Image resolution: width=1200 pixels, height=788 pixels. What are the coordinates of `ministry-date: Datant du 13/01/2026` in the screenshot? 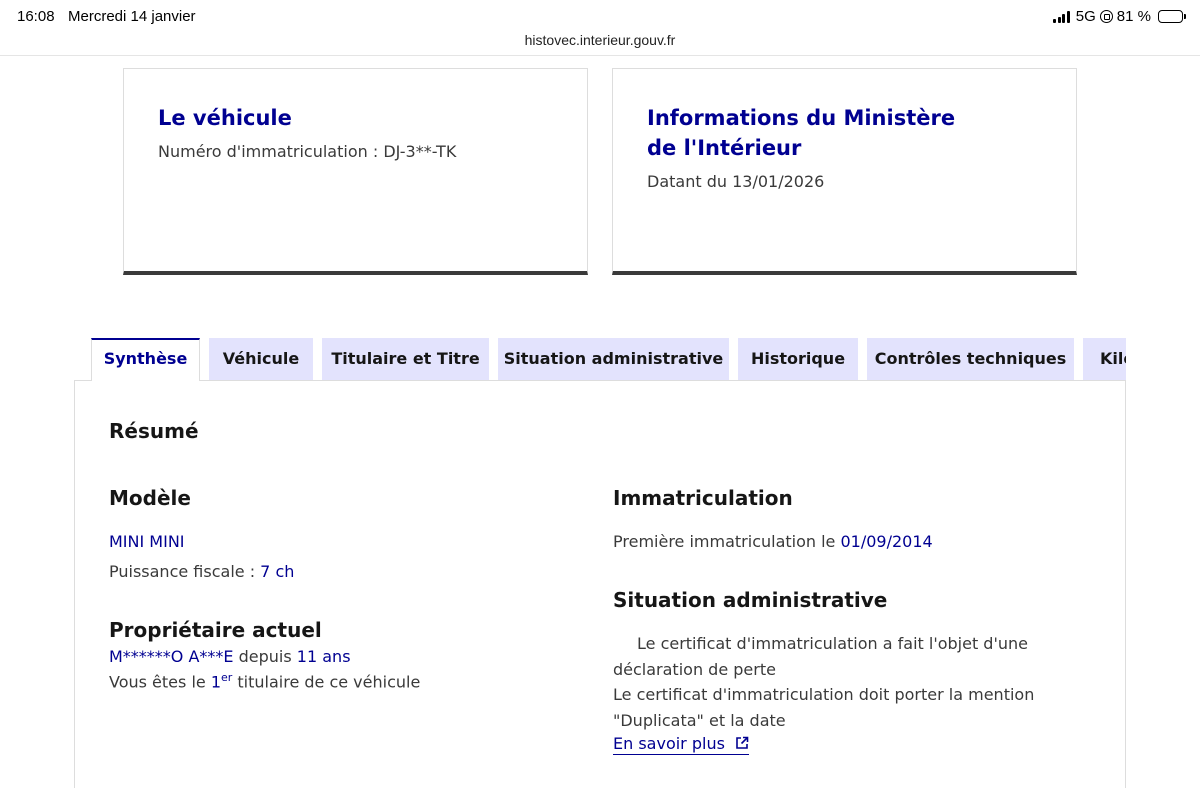 It's located at (736, 181).